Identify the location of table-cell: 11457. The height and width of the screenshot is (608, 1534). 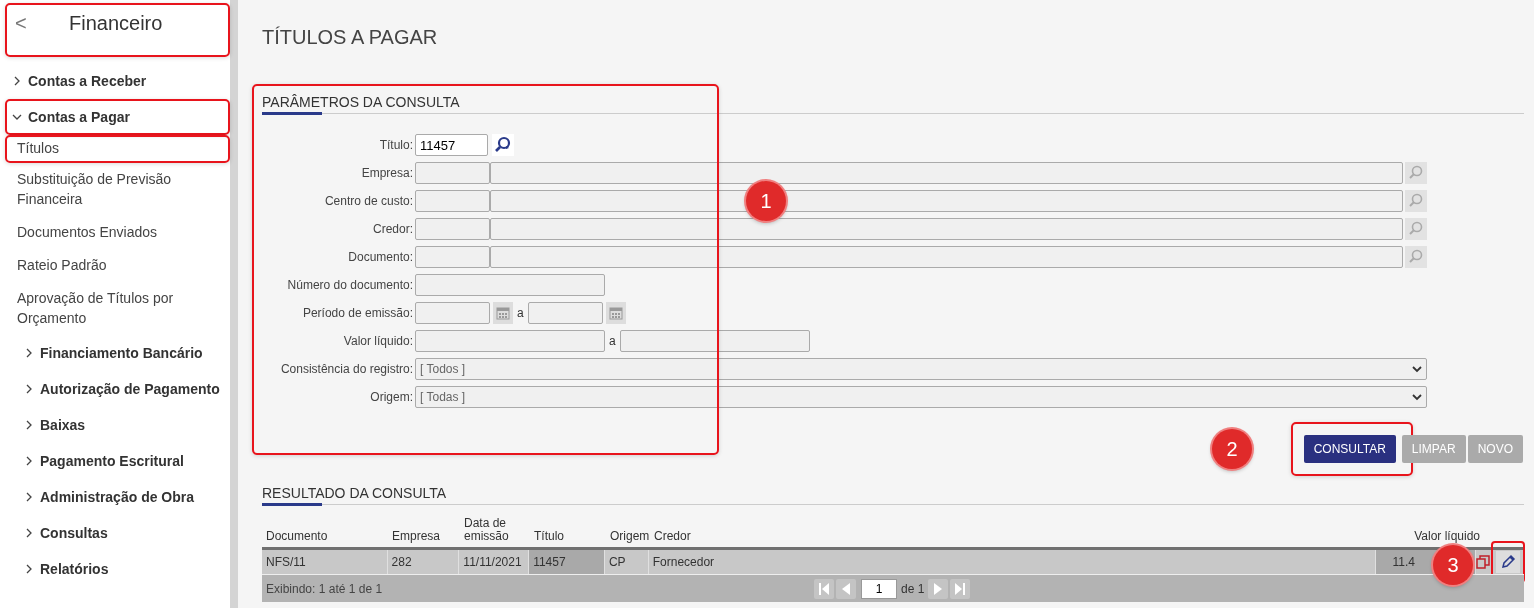
(567, 562).